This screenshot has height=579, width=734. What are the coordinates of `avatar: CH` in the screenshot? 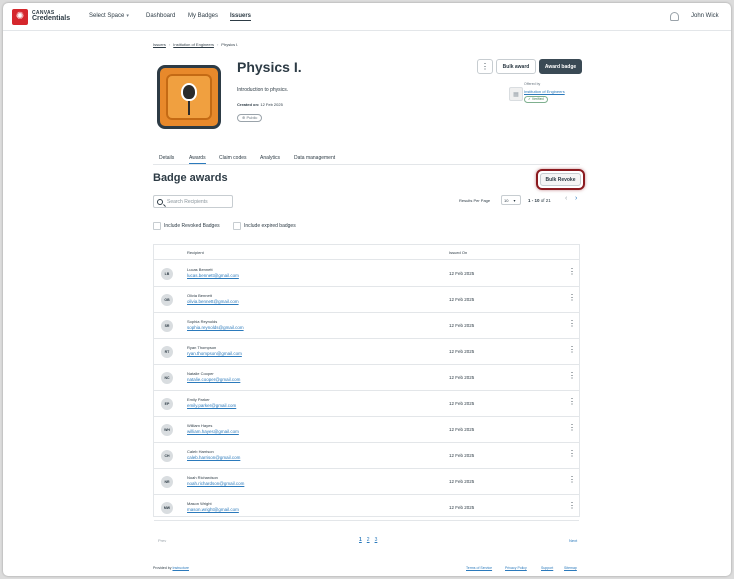 It's located at (167, 456).